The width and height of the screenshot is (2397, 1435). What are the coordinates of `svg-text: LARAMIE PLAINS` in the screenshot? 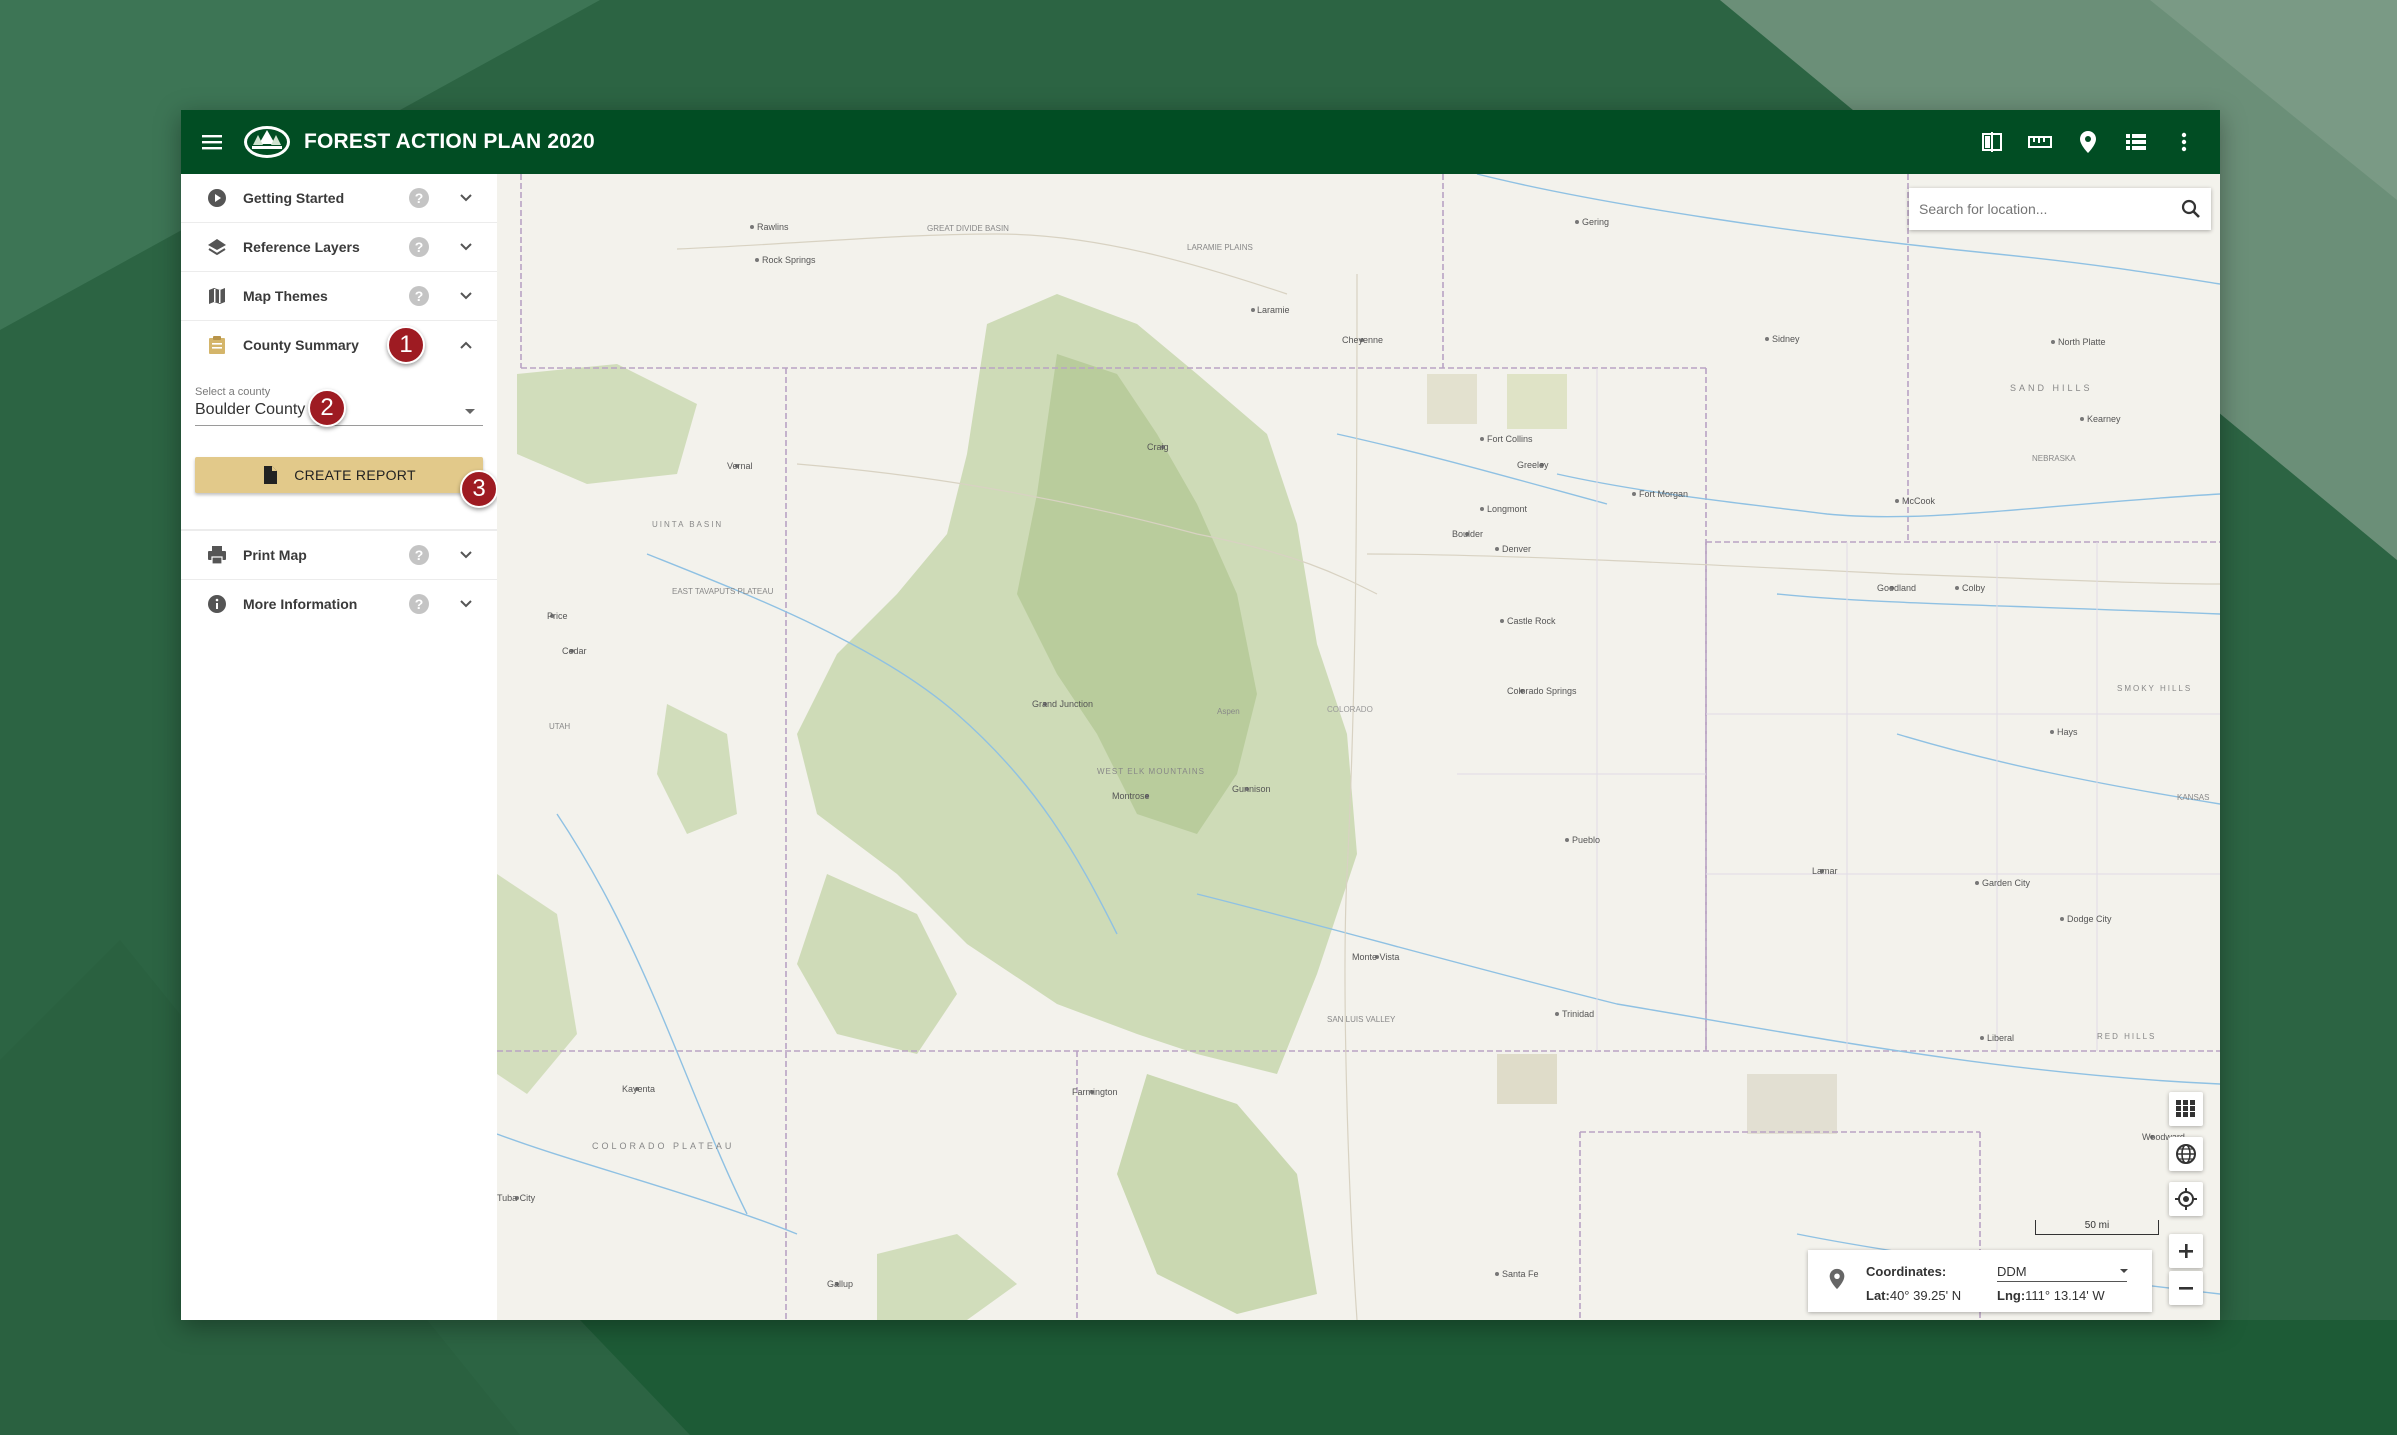 It's located at (1220, 247).